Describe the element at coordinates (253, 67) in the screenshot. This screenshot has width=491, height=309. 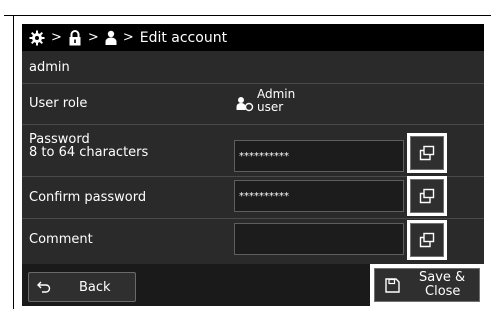
I see `account-name-row: admin` at that location.